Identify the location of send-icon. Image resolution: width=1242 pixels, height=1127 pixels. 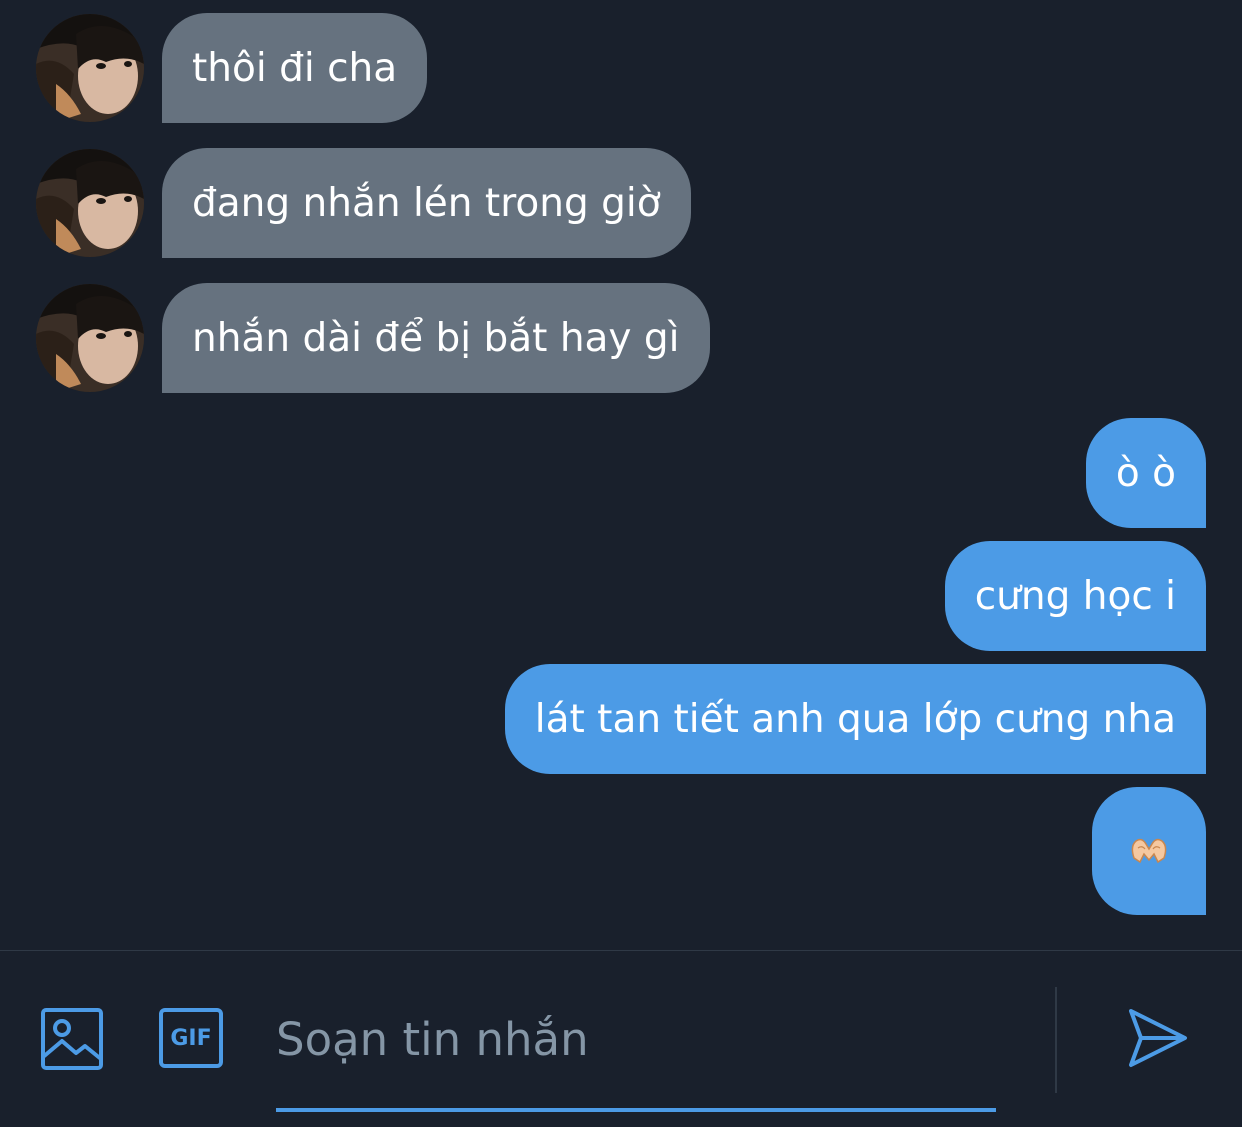
(1158, 1038).